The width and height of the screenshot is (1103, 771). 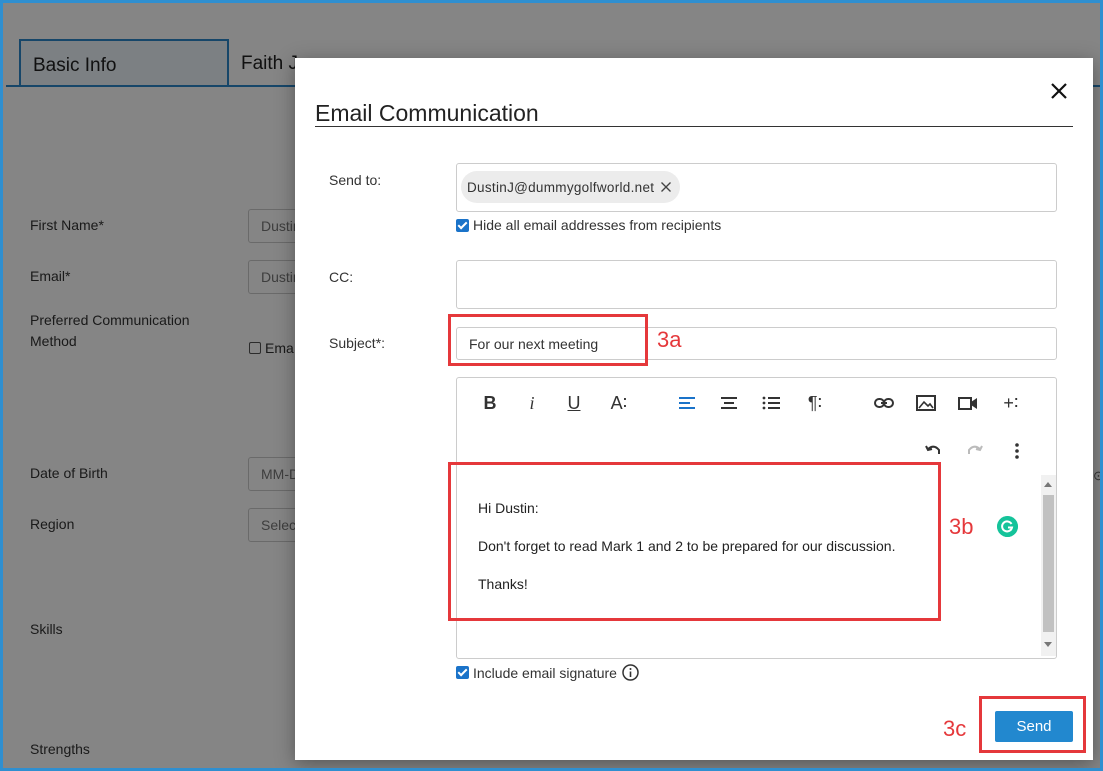 I want to click on insert-video-icon, so click(x=968, y=403).